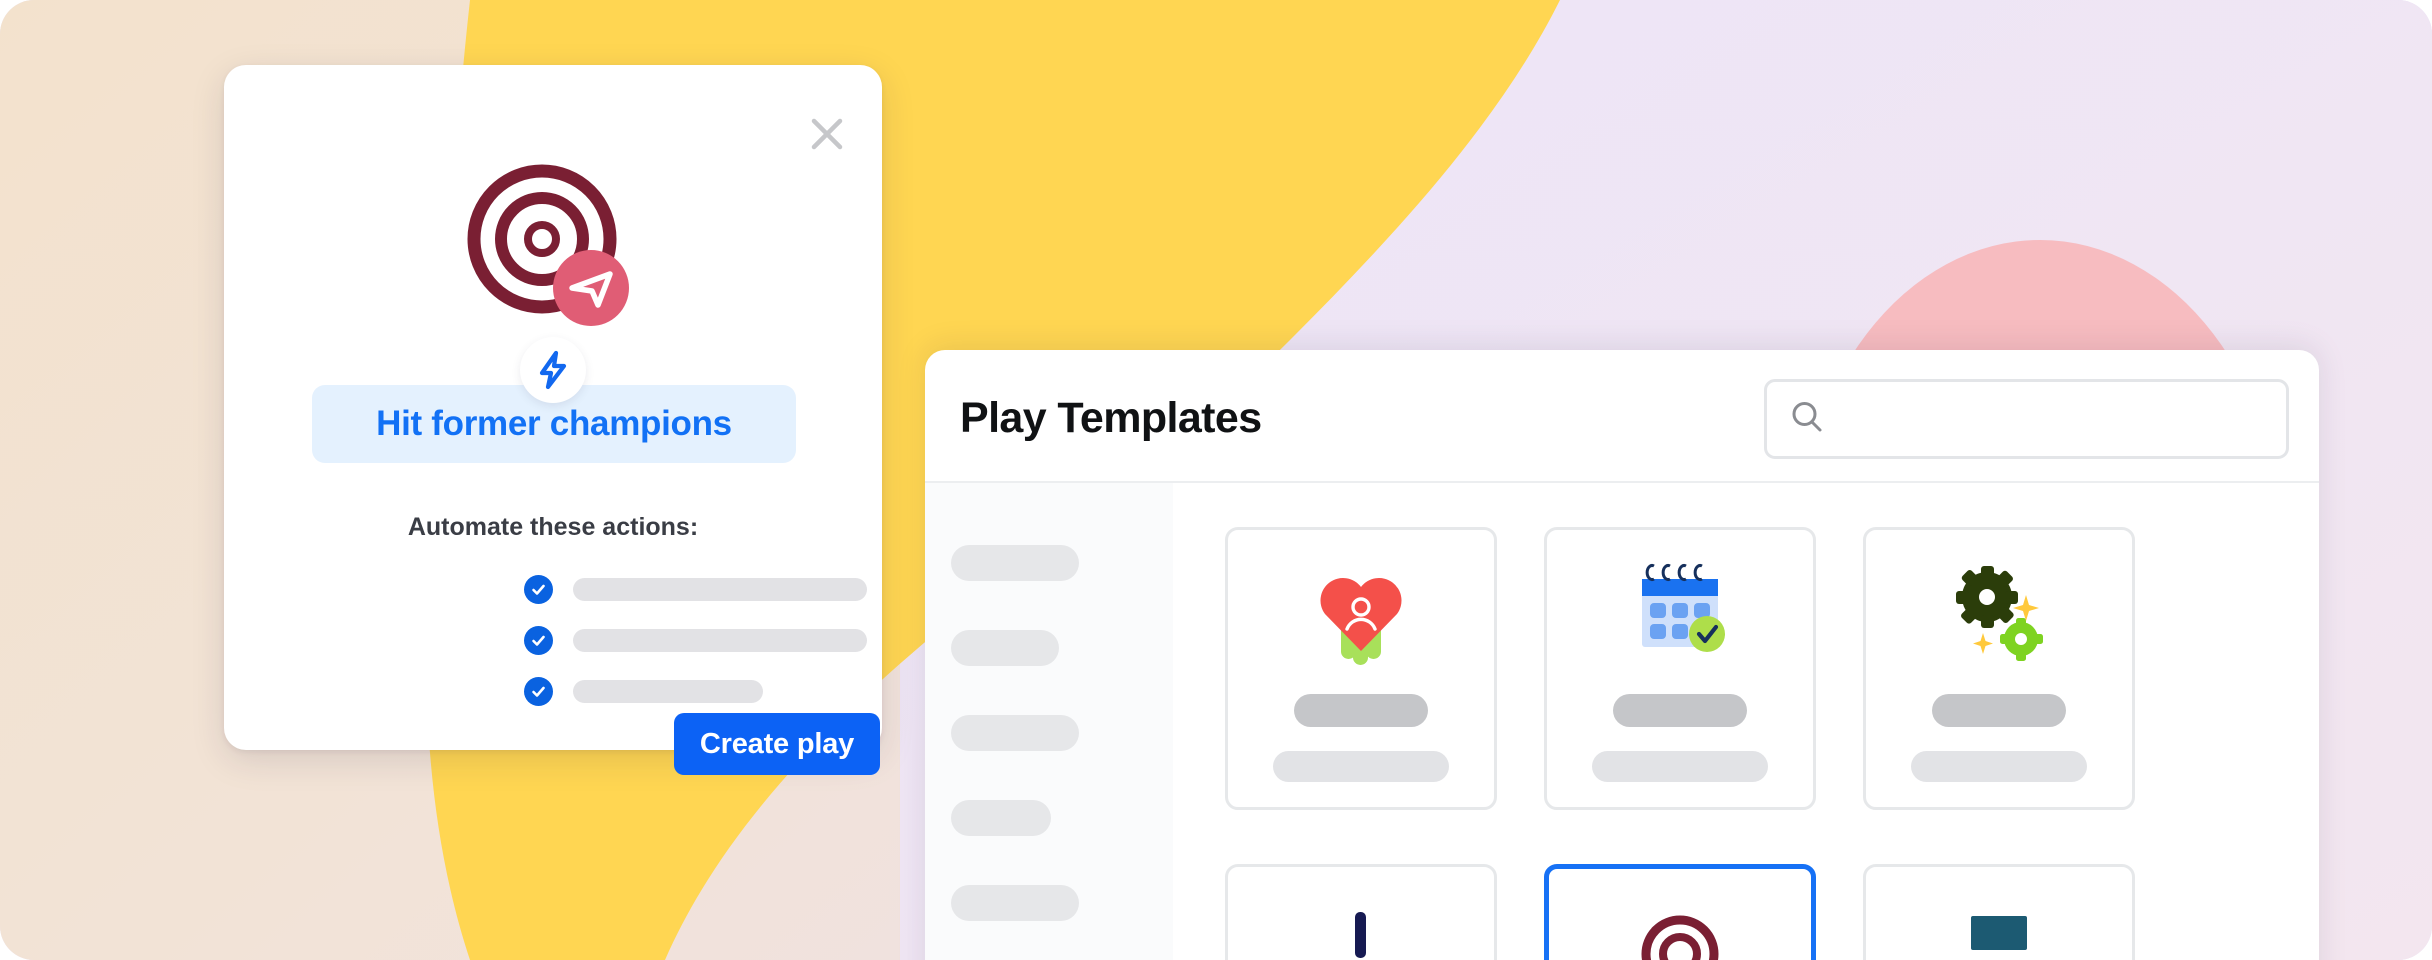 The image size is (2432, 960). I want to click on close-icon, so click(827, 134).